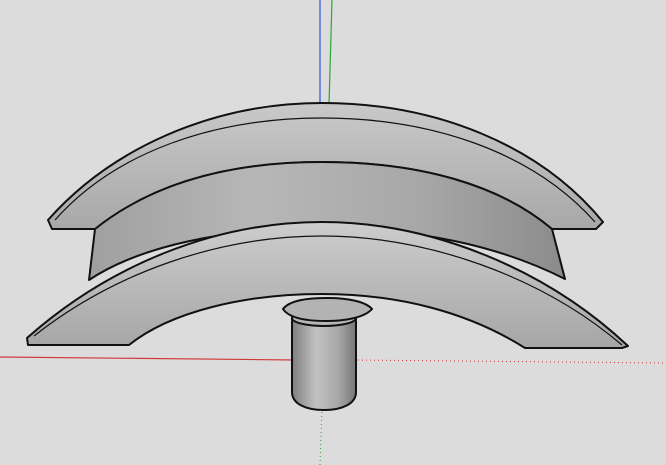 This screenshot has height=465, width=666. What do you see at coordinates (327, 309) in the screenshot?
I see `shaft-collar` at bounding box center [327, 309].